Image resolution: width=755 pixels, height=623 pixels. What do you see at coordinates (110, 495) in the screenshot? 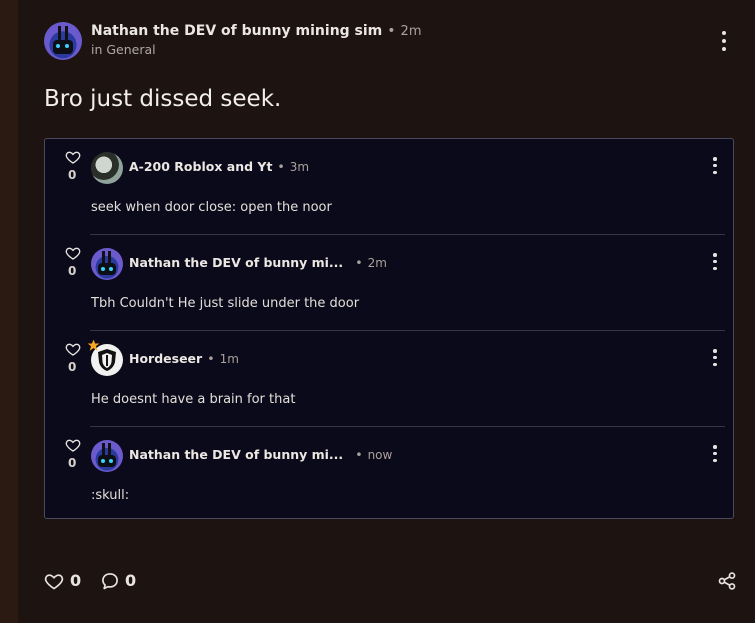
I see `reply-text: :skull:` at bounding box center [110, 495].